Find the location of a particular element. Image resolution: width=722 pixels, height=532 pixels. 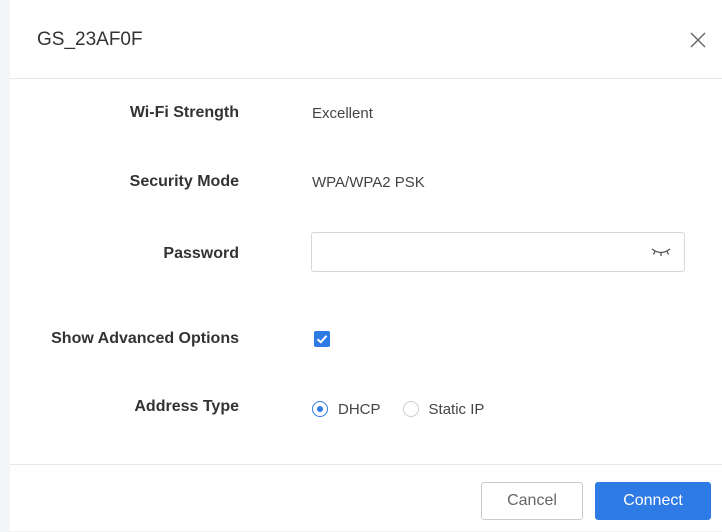

dialog-footer: Cancel Connect is located at coordinates (366, 498).